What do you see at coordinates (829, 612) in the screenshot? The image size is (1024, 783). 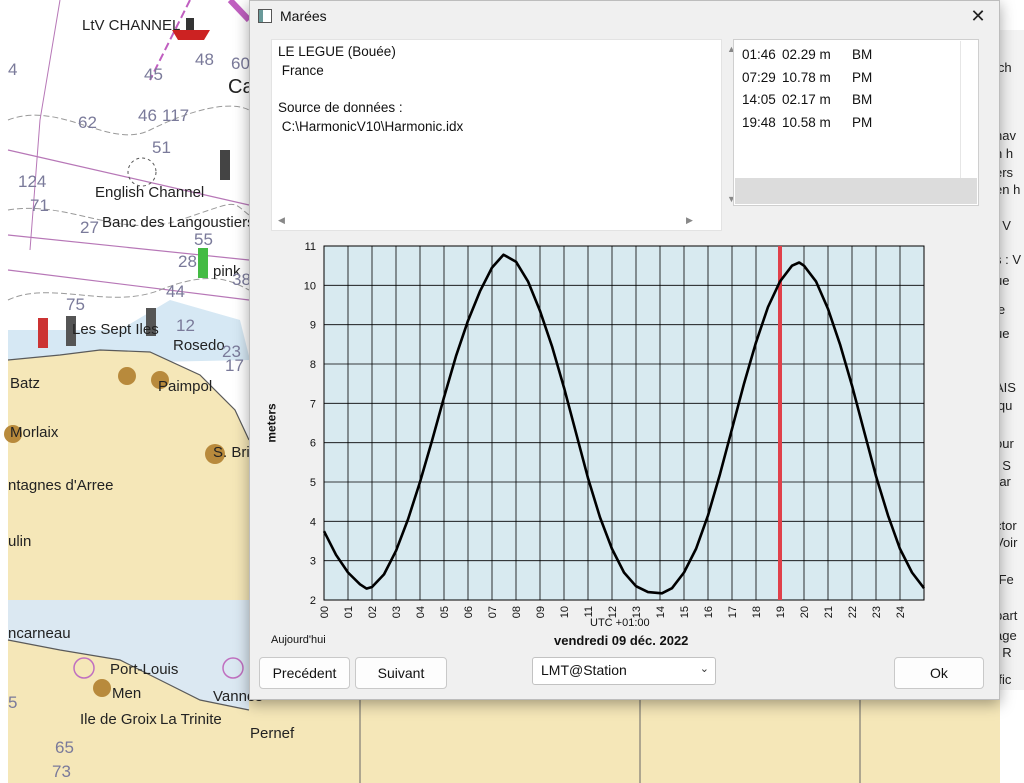 I see `x-tick-label: 21` at bounding box center [829, 612].